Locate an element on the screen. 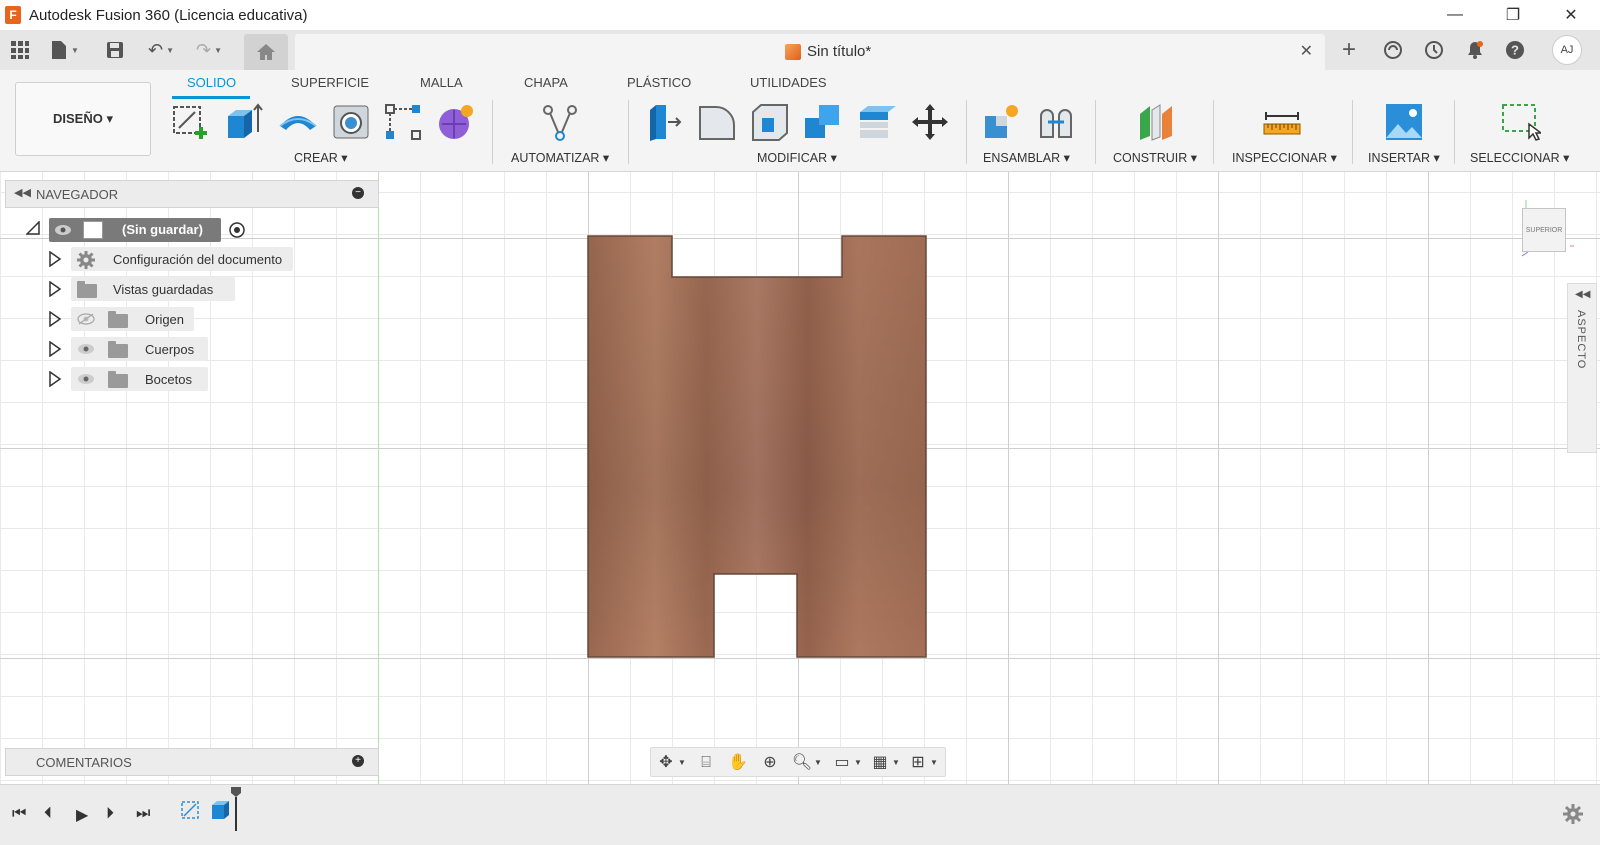  play-icon: ▶ is located at coordinates (82, 815).